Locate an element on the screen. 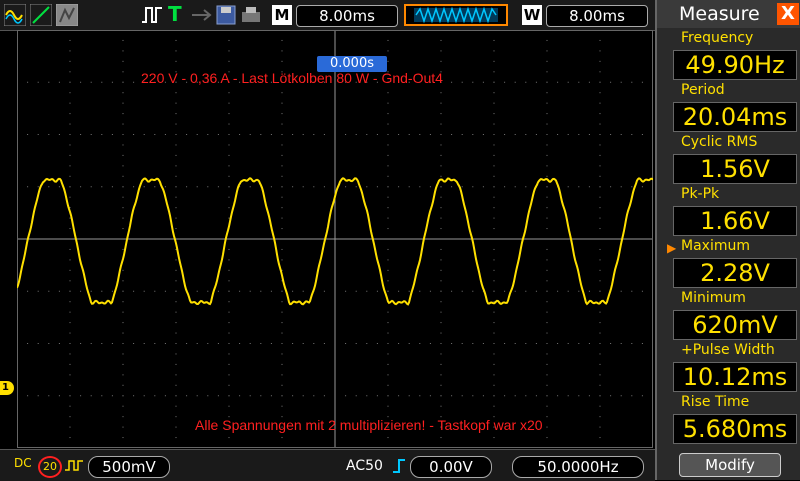 The height and width of the screenshot is (481, 800). invert-wave-icon is located at coordinates (74, 465).